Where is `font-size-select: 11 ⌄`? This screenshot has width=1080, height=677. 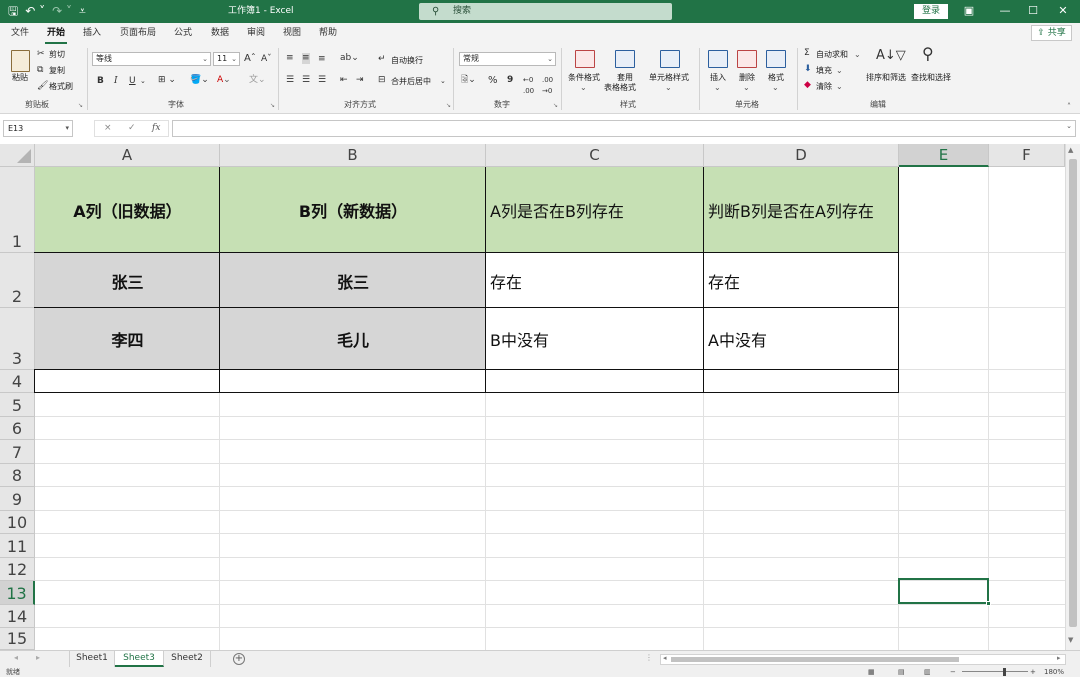 font-size-select: 11 ⌄ is located at coordinates (226, 59).